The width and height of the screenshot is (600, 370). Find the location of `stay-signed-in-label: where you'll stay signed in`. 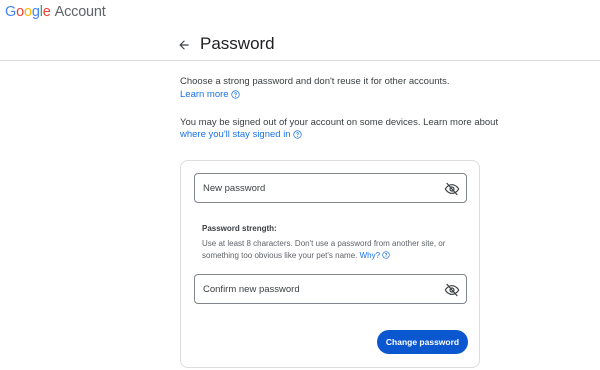

stay-signed-in-label: where you'll stay signed in is located at coordinates (235, 134).